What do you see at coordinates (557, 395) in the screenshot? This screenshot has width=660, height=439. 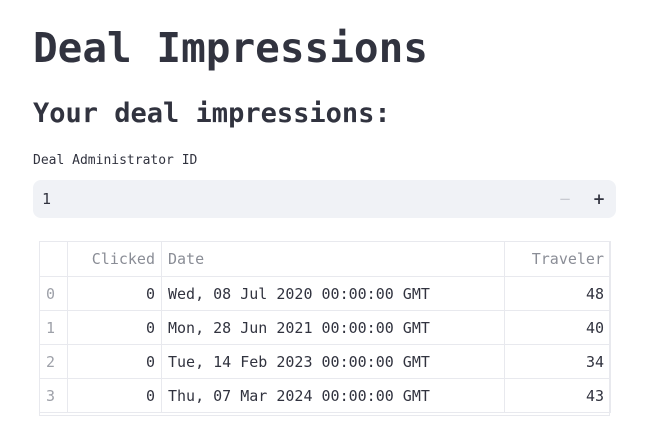 I see `cell-traveler: 43` at bounding box center [557, 395].